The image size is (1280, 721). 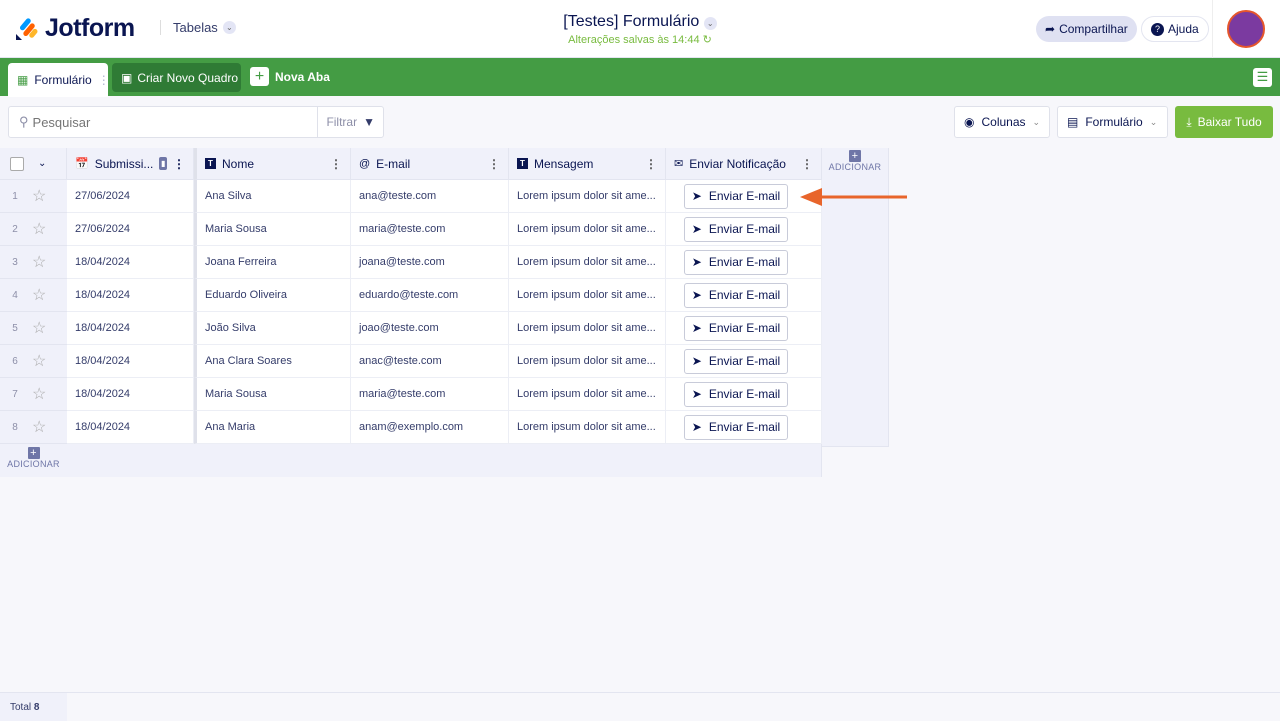 What do you see at coordinates (15, 427) in the screenshot?
I see `row-number: 8` at bounding box center [15, 427].